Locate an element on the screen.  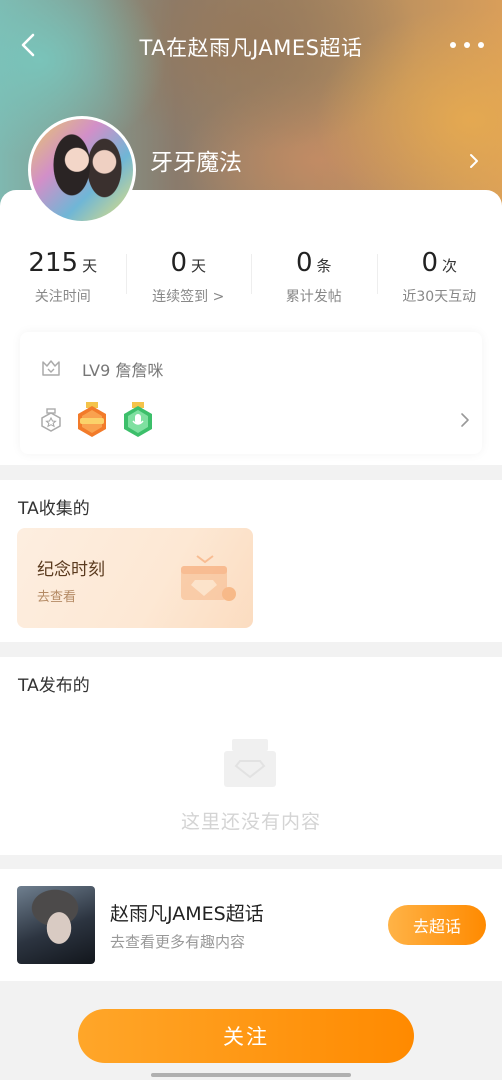
top-nav-bar: TA在赵雨凡JAMES超话 is located at coordinates (251, 46).